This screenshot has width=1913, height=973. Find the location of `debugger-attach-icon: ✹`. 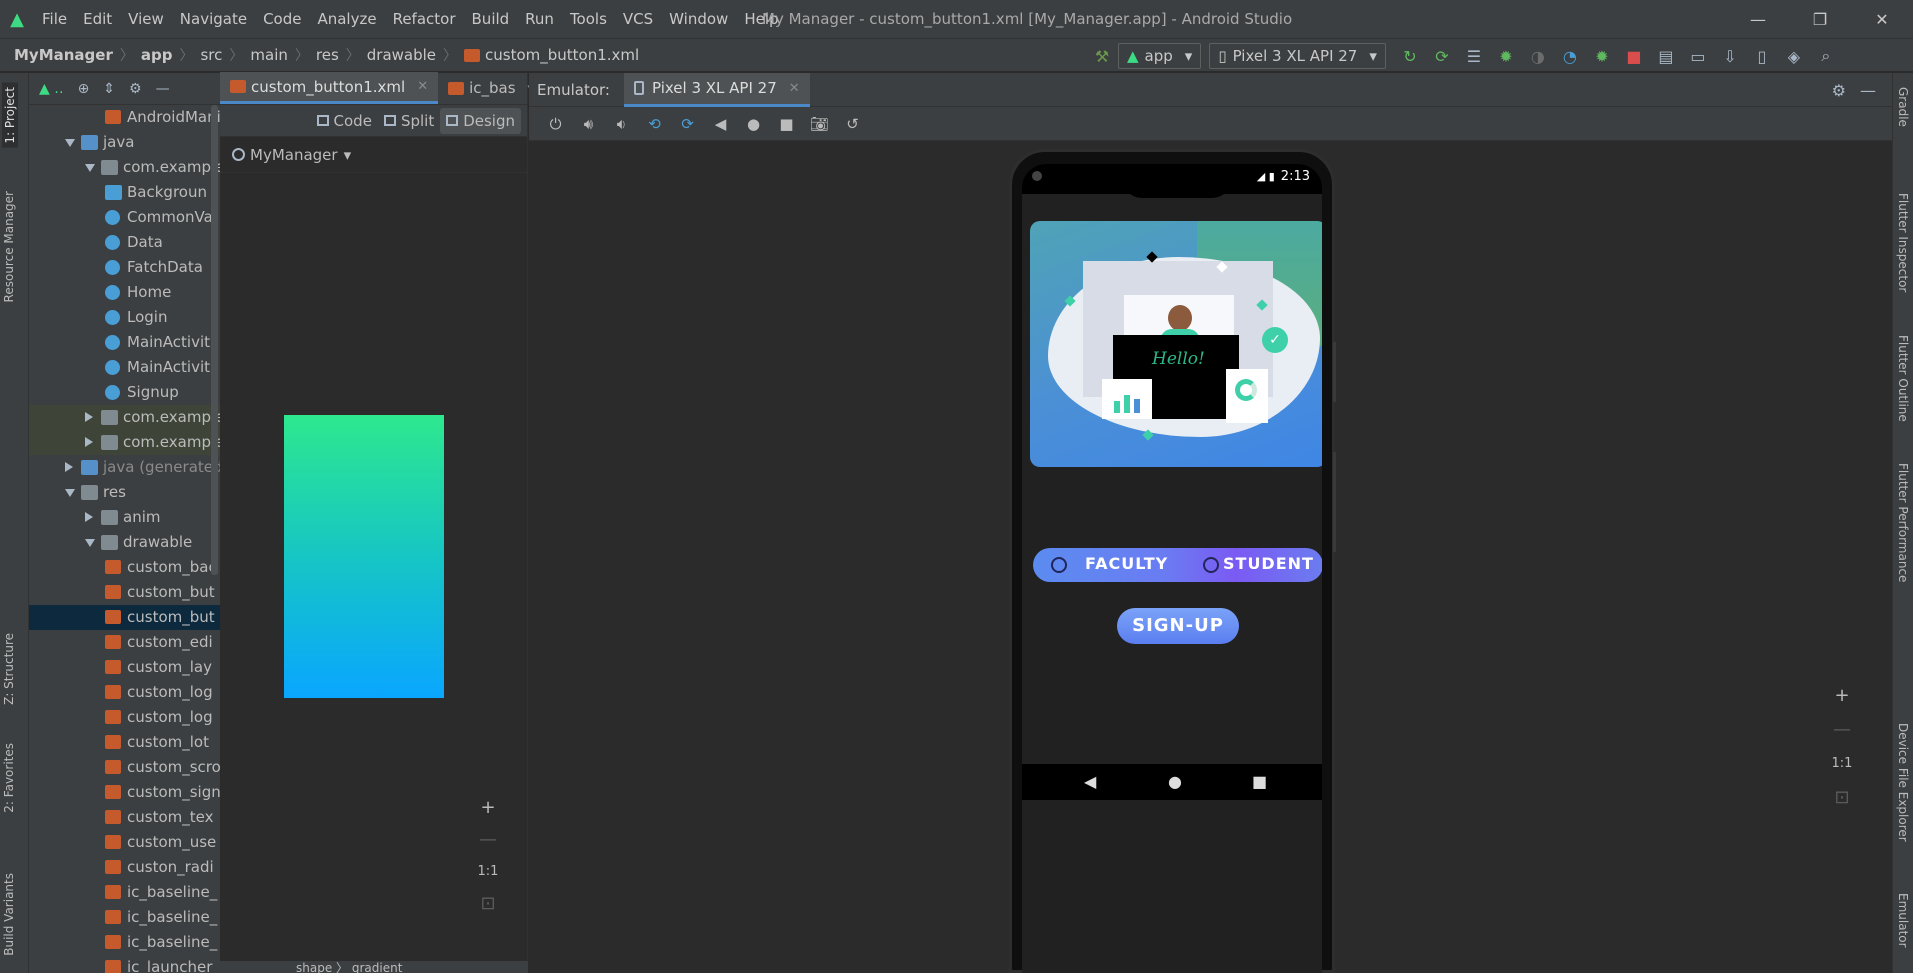

debugger-attach-icon: ✹ is located at coordinates (1602, 56).